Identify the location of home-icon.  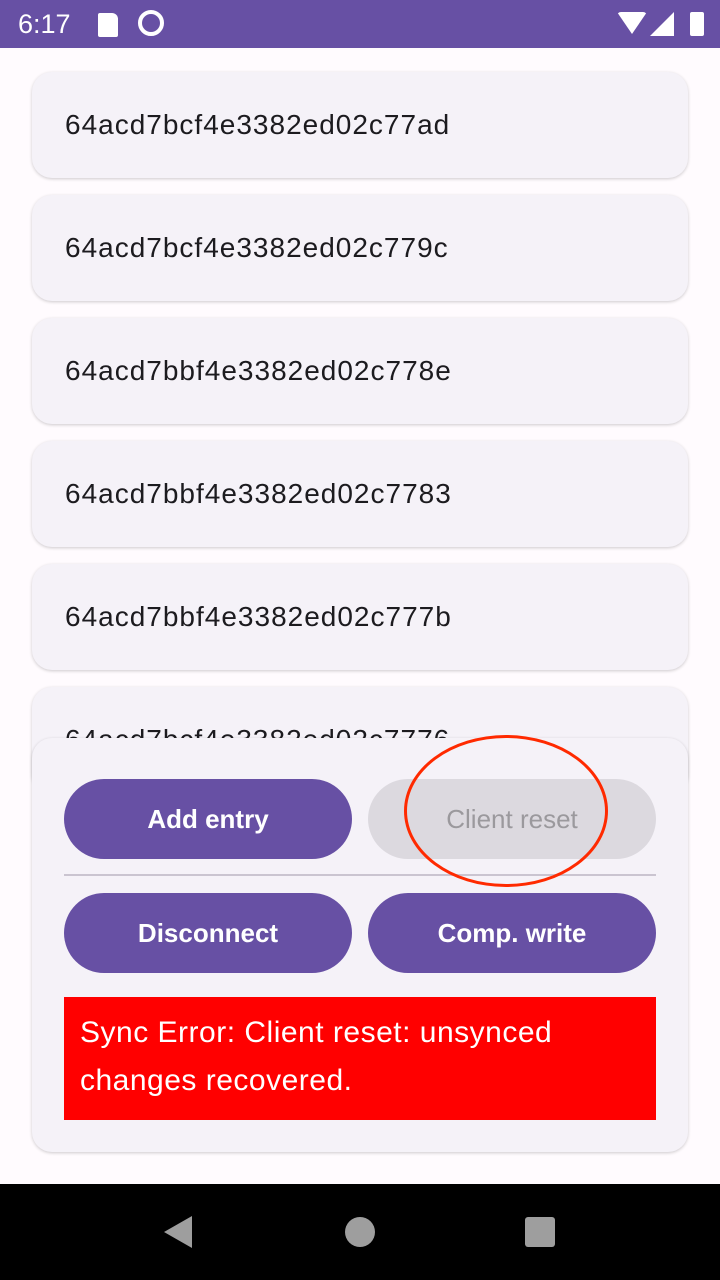
(360, 1232).